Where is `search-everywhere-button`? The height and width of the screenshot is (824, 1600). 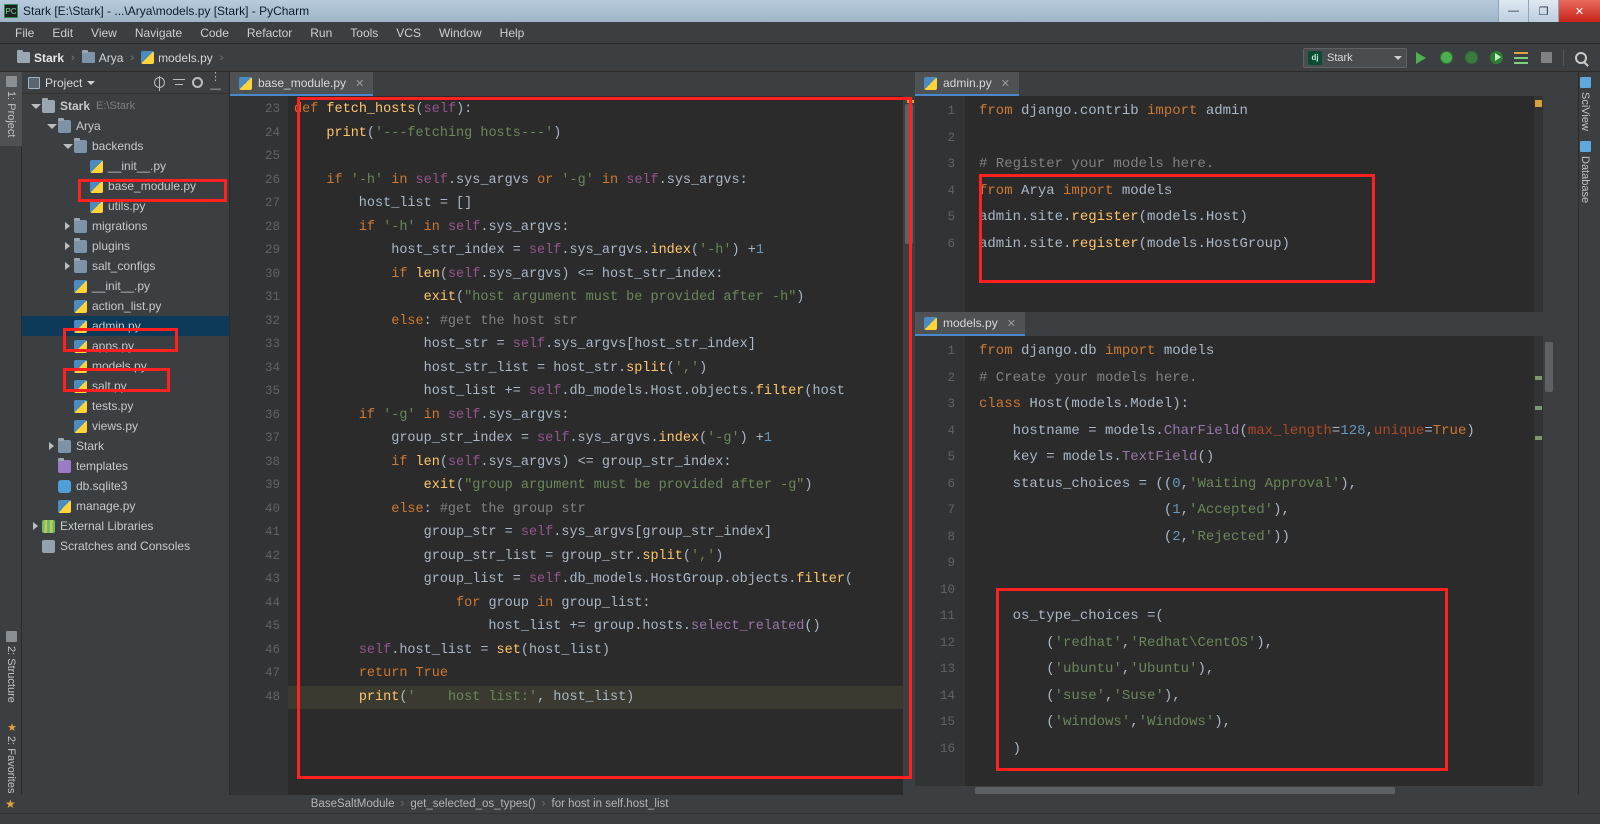
search-everywhere-button is located at coordinates (1581, 58).